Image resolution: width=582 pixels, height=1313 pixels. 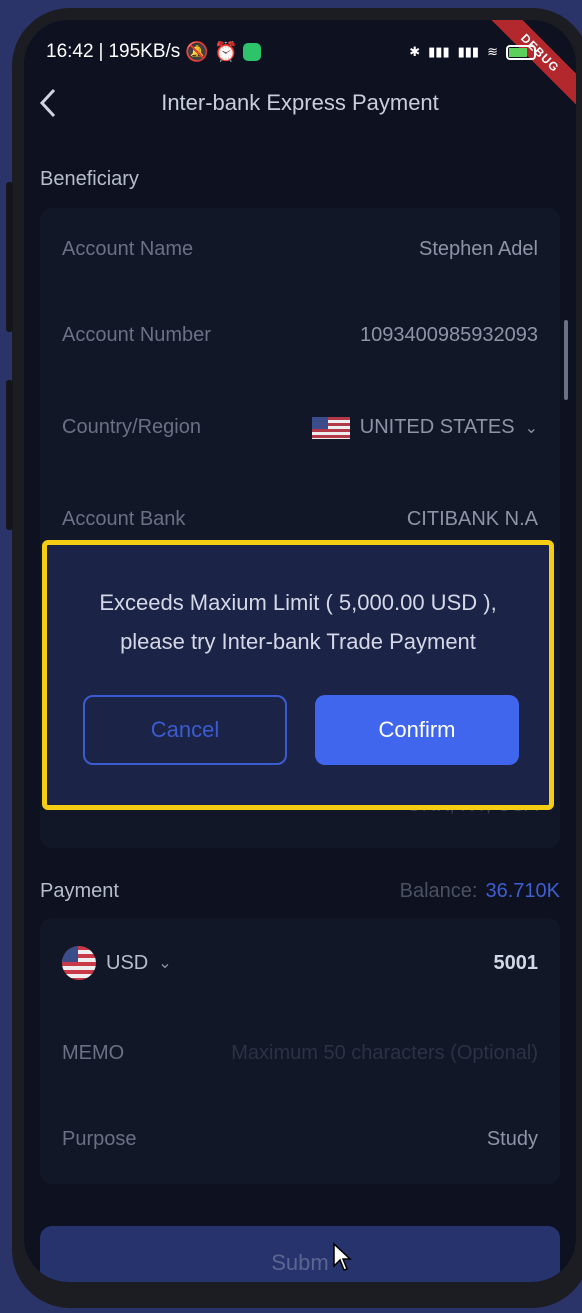 What do you see at coordinates (492, 51) in the screenshot?
I see `wifi-icon: ≋` at bounding box center [492, 51].